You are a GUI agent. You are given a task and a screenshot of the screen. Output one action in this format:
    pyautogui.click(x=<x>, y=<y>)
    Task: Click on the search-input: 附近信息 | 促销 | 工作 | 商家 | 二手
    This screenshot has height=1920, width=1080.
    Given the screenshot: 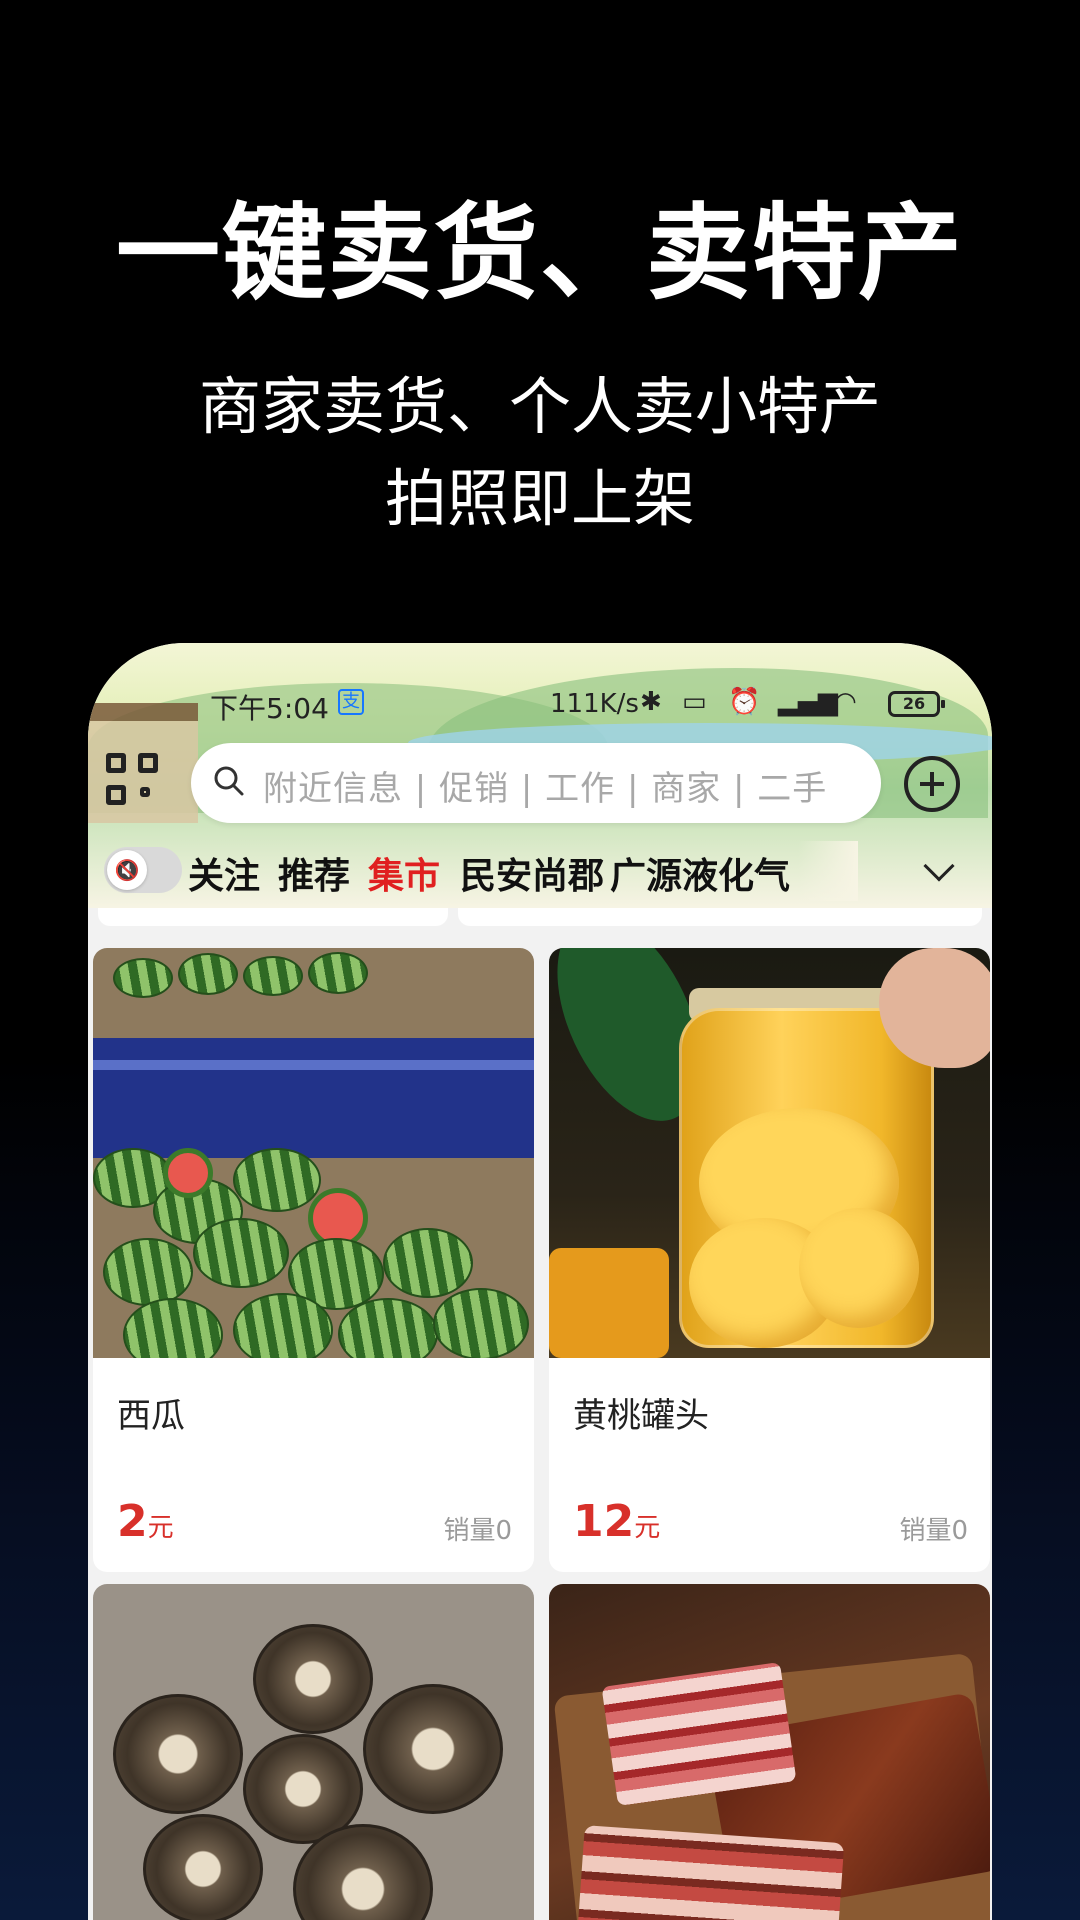 What is the action you would take?
    pyautogui.click(x=536, y=783)
    